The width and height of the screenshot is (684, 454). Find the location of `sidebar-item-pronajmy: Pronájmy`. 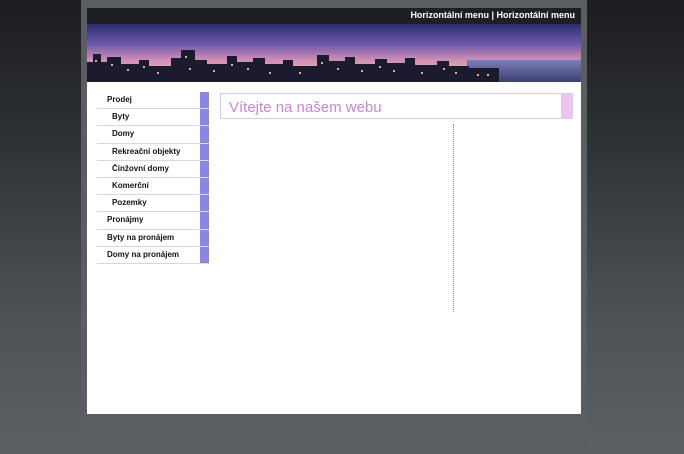

sidebar-item-pronajmy: Pronájmy is located at coordinates (153, 221).